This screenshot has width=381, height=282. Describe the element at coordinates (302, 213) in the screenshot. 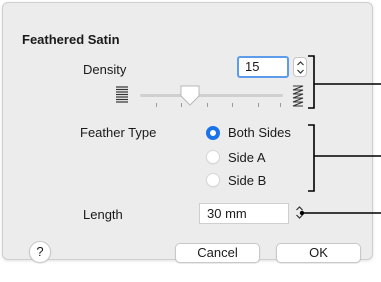

I see `callout-dot` at that location.